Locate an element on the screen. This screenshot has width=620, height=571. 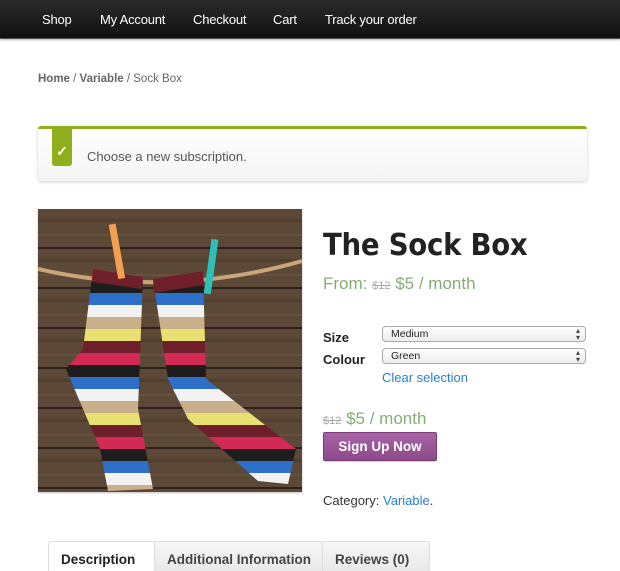
success-notice: ✓ Choose a new subscription. is located at coordinates (312, 153).